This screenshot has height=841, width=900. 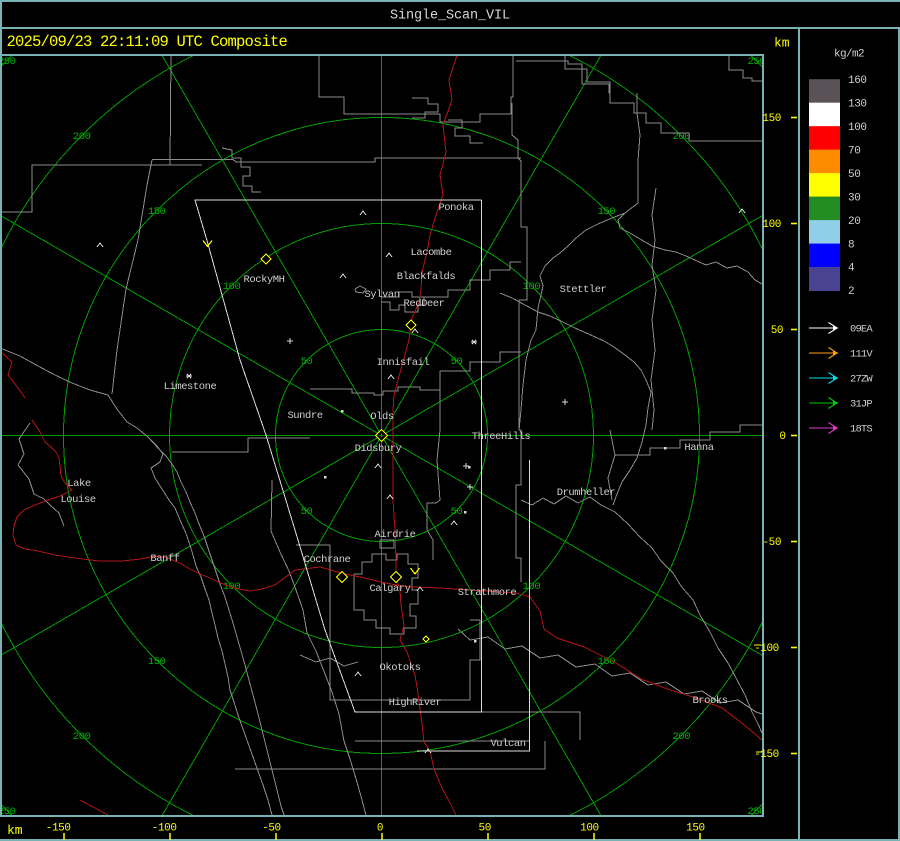 What do you see at coordinates (426, 277) in the screenshot?
I see `svg-text: Blackfalds` at bounding box center [426, 277].